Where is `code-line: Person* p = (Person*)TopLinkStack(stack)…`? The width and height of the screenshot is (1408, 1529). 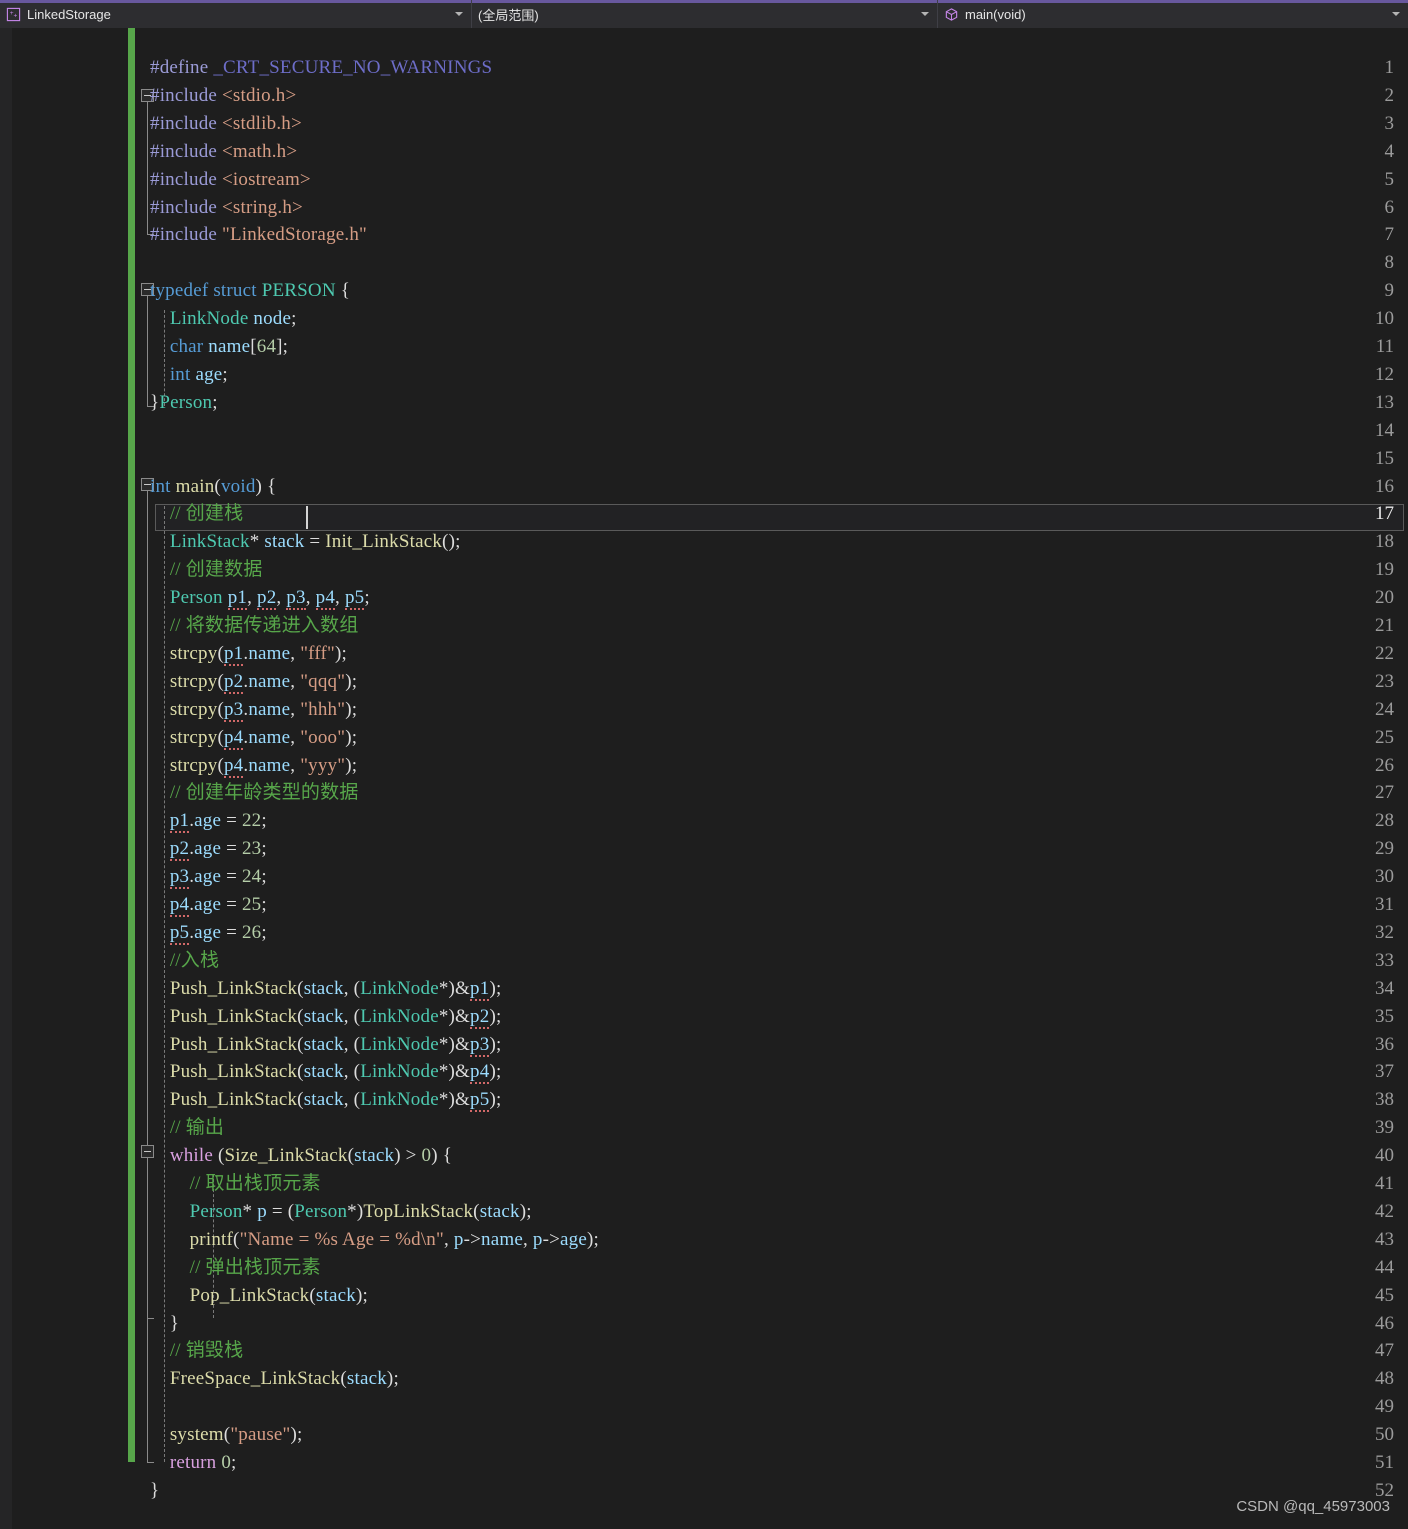 code-line: Person* p = (Person*)TopLinkStack(stack)… is located at coordinates (341, 1212).